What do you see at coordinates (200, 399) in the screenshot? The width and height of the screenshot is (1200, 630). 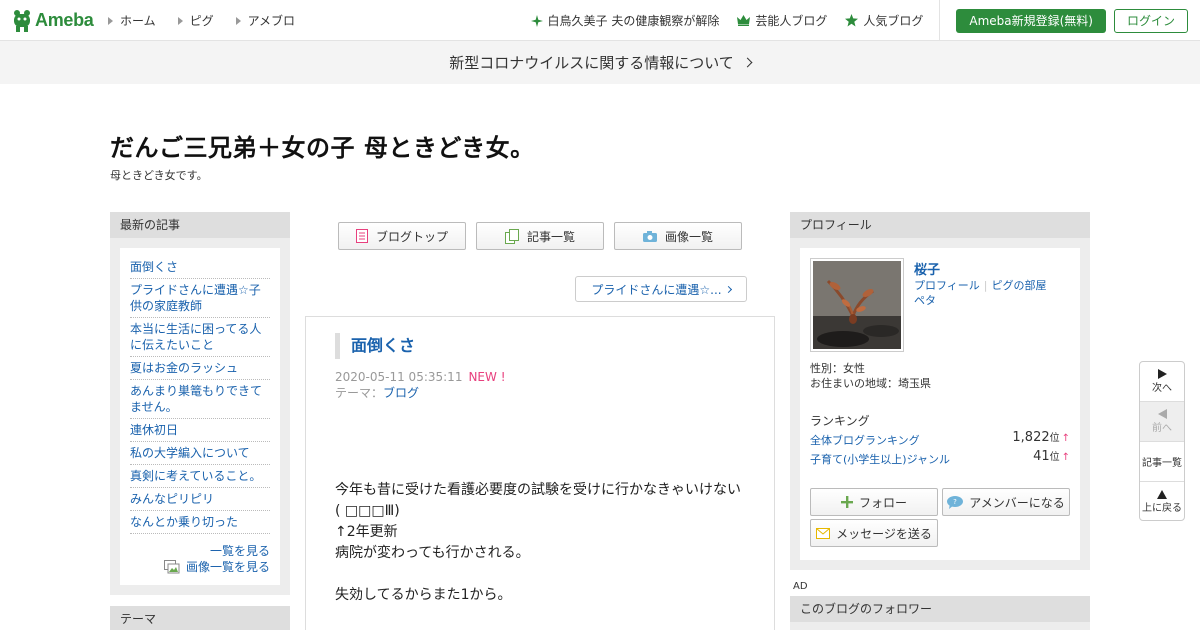 I see `recent-article-link: あんまり巣篭もりできてません。` at bounding box center [200, 399].